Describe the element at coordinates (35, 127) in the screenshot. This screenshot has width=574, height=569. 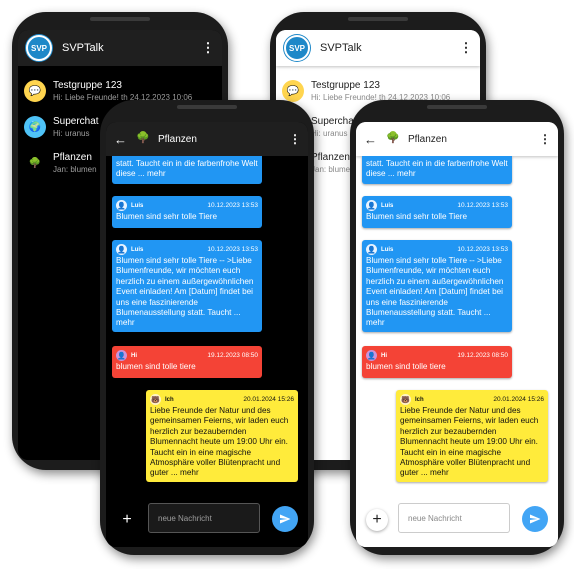
I see `earth-avatar-icon: 🌍` at that location.